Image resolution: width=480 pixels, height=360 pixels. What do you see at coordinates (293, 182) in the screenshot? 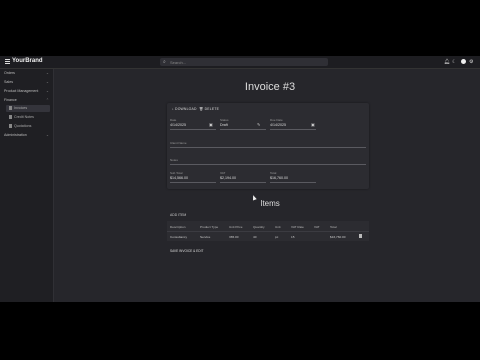
I see `total-underline` at bounding box center [293, 182].